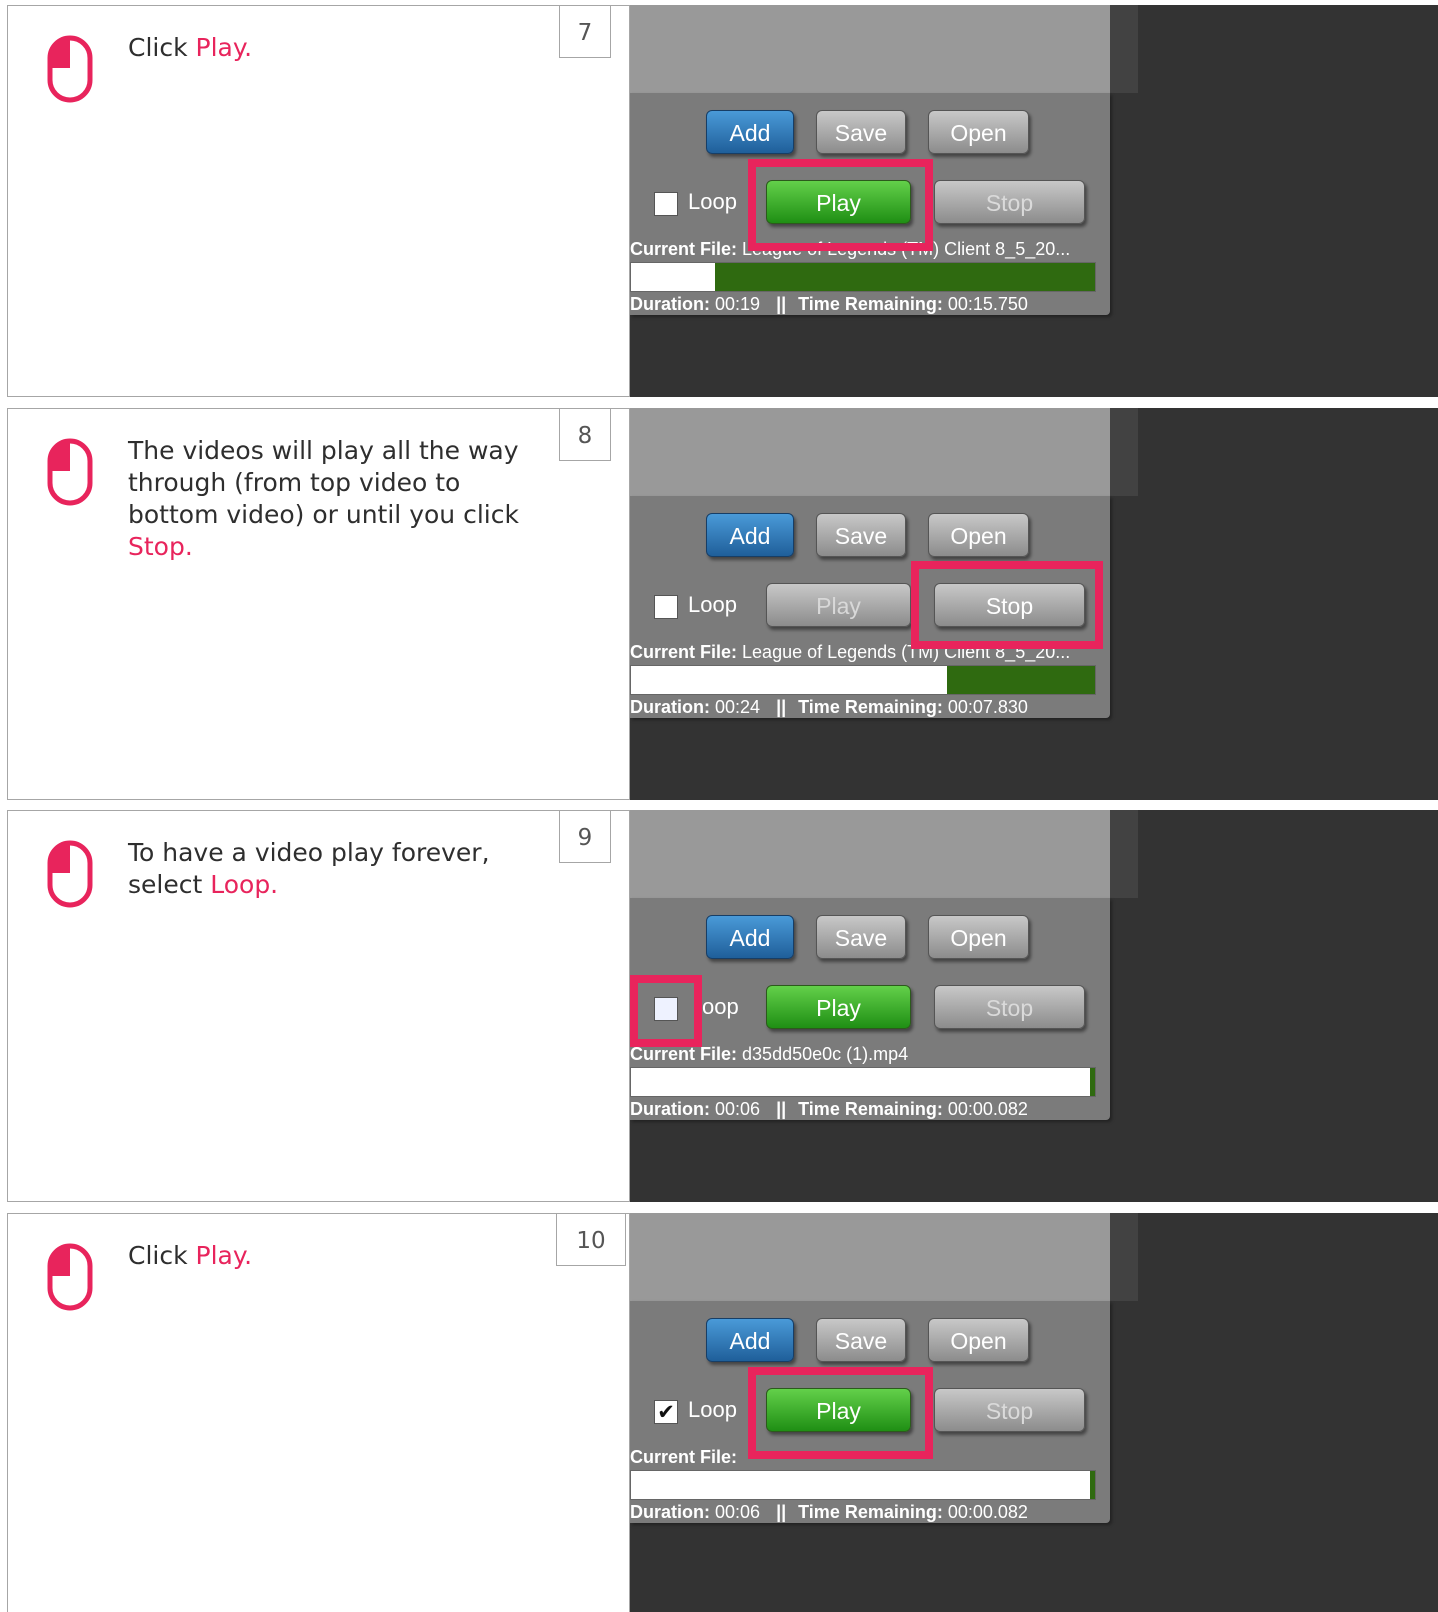 This screenshot has height=1612, width=1438. What do you see at coordinates (318, 1412) in the screenshot?
I see `step-instruction-panel: Click Play. 10` at bounding box center [318, 1412].